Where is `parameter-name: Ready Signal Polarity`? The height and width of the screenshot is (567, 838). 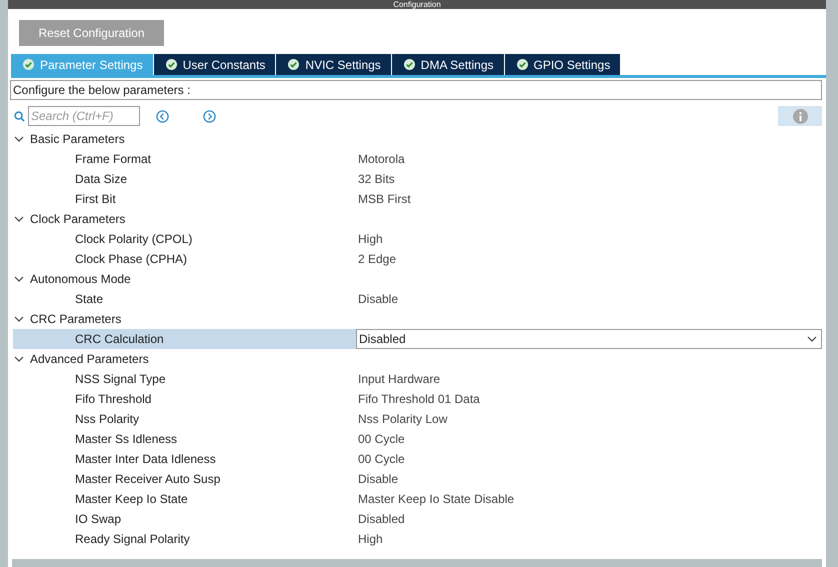
parameter-name: Ready Signal Polarity is located at coordinates (132, 539).